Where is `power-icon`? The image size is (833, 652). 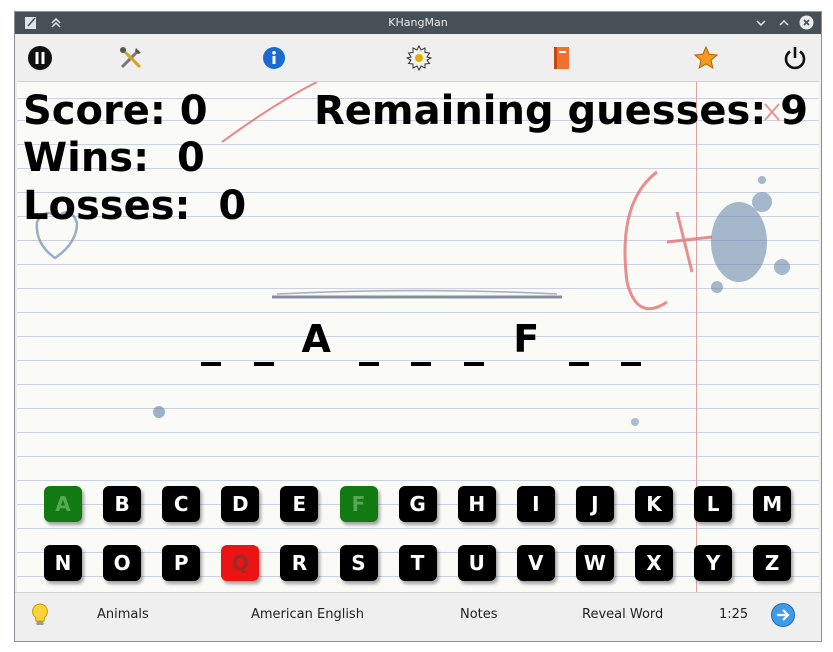
power-icon is located at coordinates (795, 58).